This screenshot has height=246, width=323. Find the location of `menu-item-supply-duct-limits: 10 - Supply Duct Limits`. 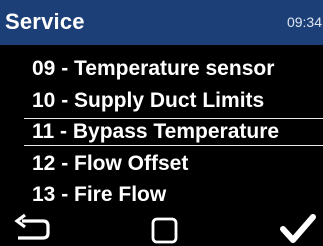

menu-item-supply-duct-limits: 10 - Supply Duct Limits is located at coordinates (161, 101).